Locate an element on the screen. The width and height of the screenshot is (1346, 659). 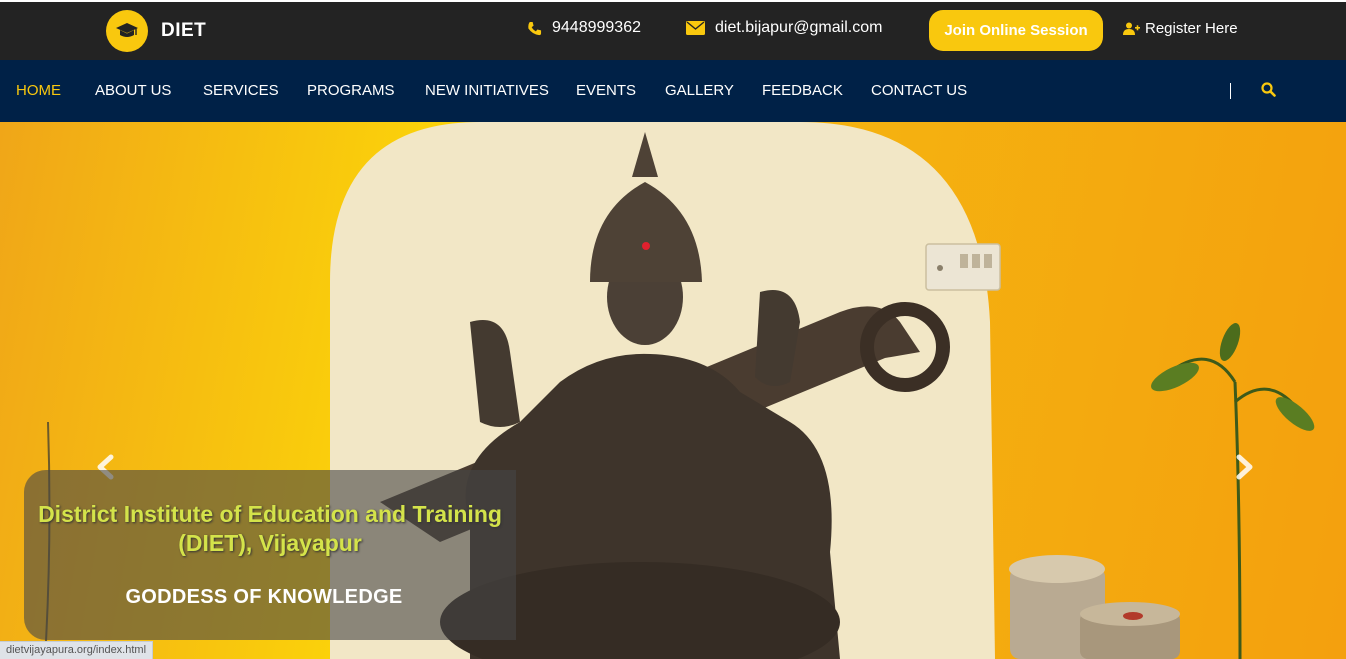
user-plus-icon is located at coordinates (1131, 28).